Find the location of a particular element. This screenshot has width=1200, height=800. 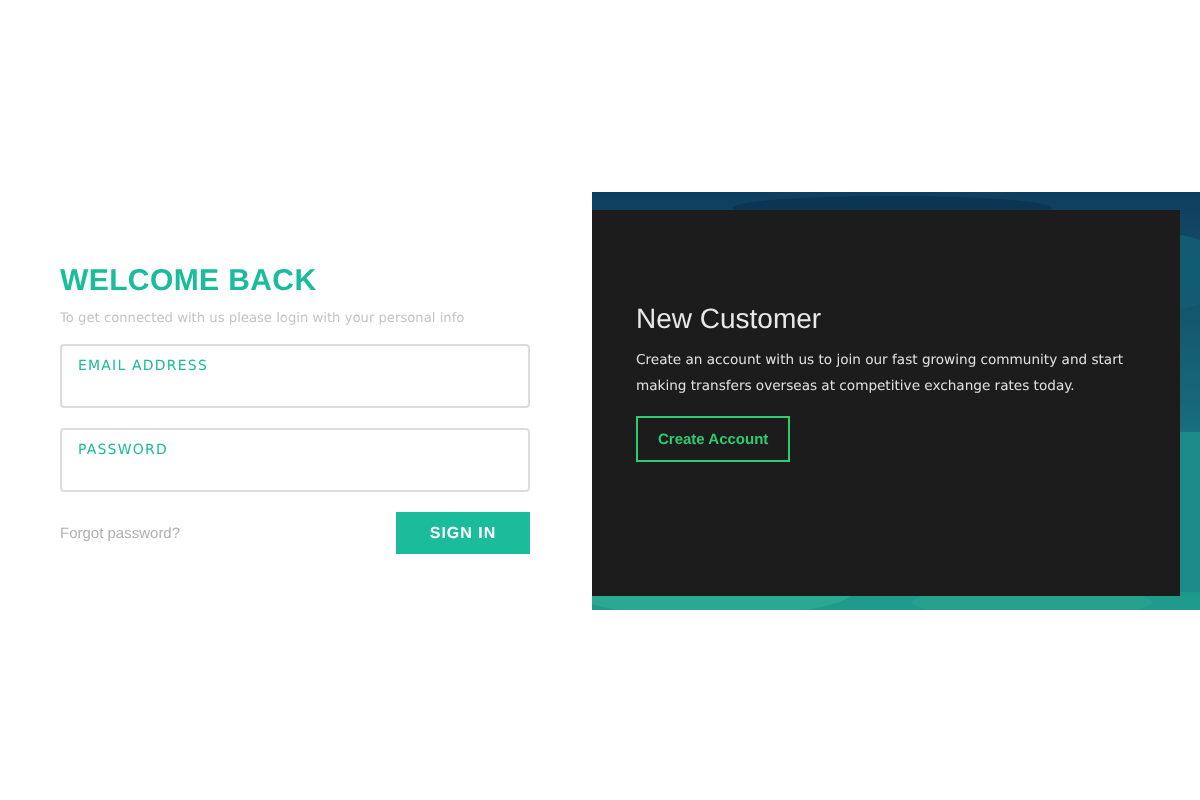

welcome-heading: WELCOME BACK is located at coordinates (189, 280).